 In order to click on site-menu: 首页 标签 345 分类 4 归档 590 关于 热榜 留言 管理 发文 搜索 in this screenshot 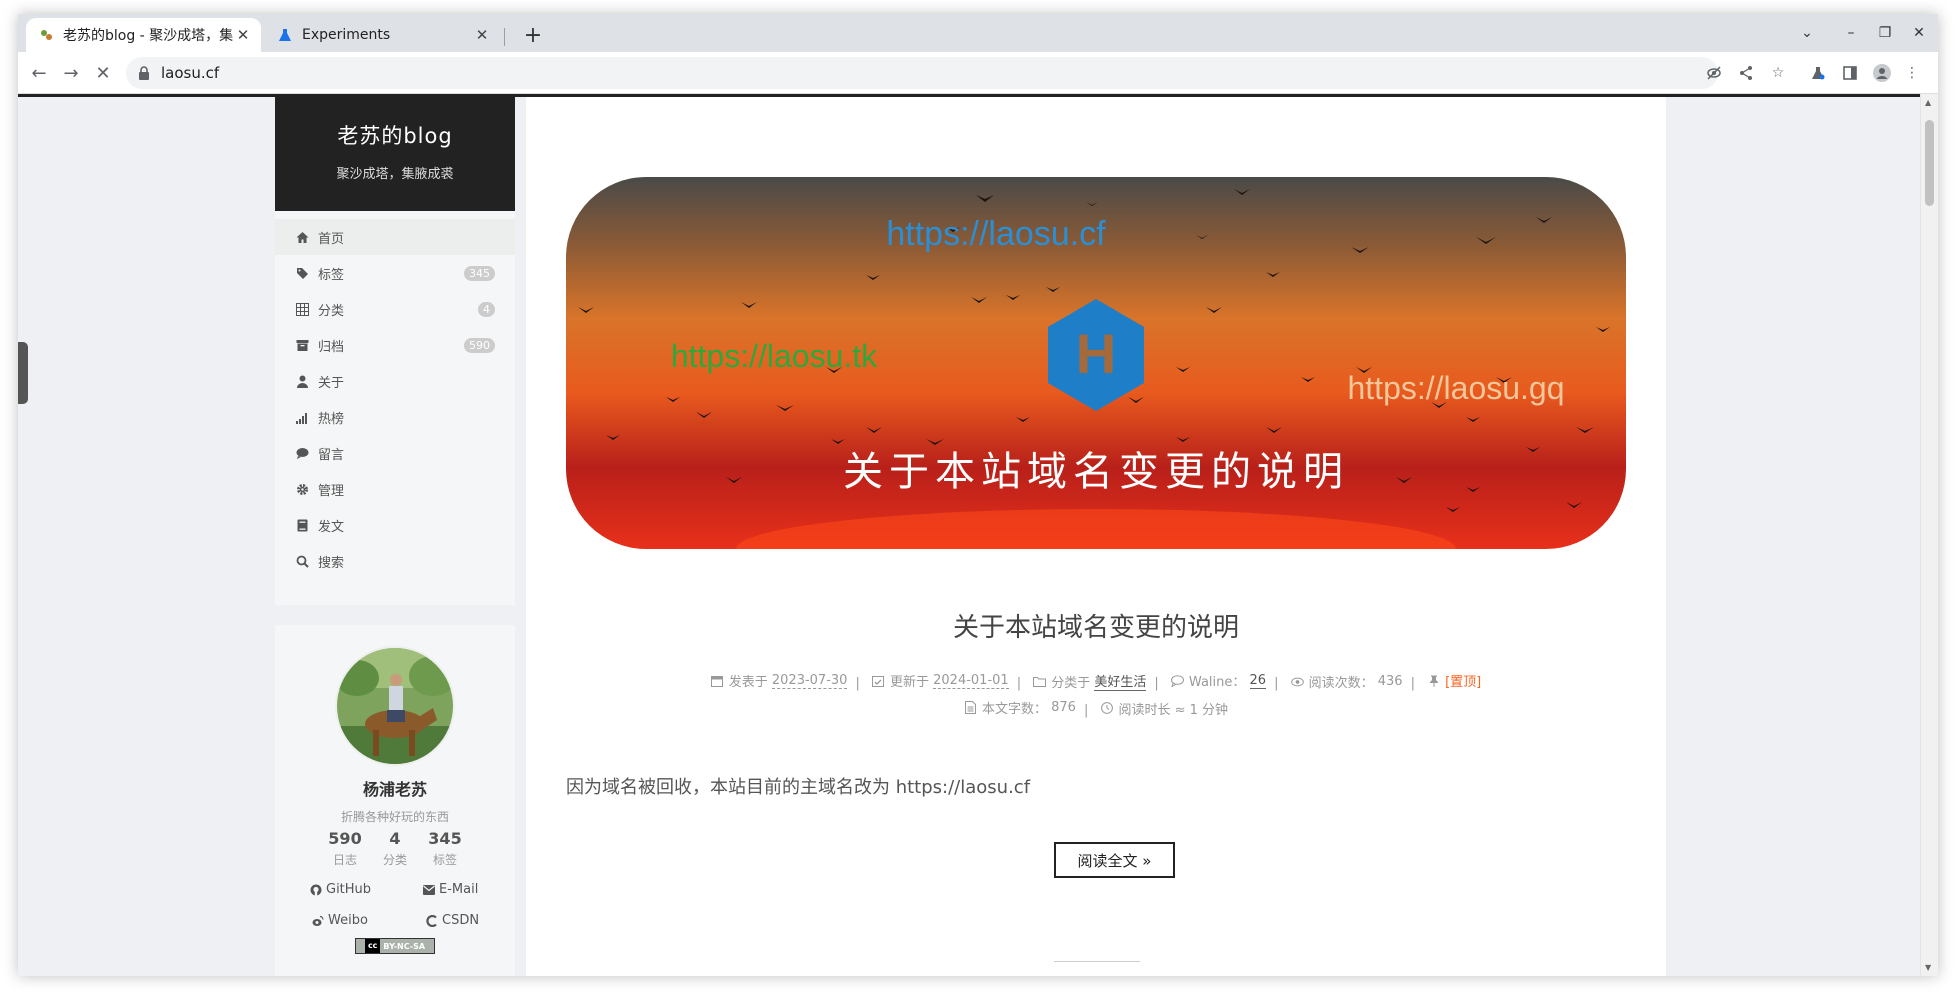, I will do `click(395, 408)`.